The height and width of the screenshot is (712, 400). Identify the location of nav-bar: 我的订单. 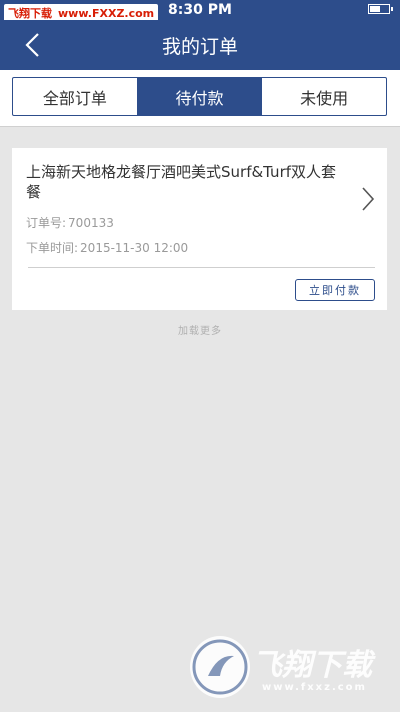
(200, 45).